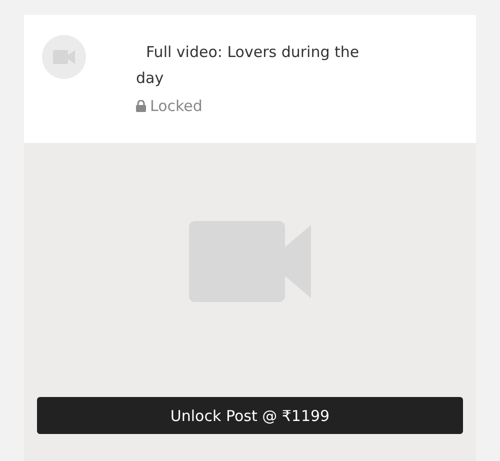 This screenshot has height=461, width=500. I want to click on status-text: Locked, so click(176, 106).